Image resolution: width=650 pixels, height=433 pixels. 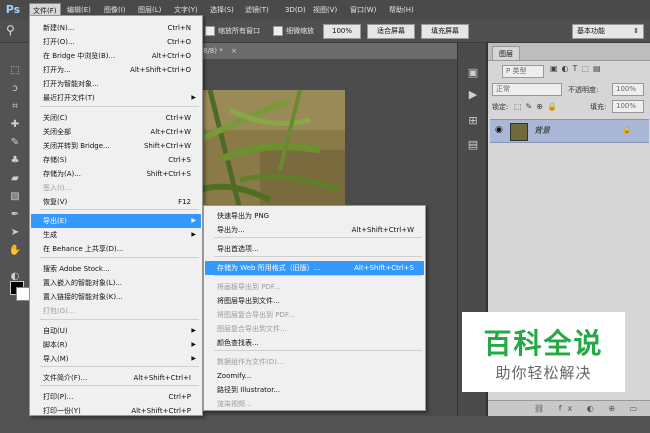 What do you see at coordinates (608, 31) in the screenshot?
I see `workspace-select: 基本功能 ⇕` at bounding box center [608, 31].